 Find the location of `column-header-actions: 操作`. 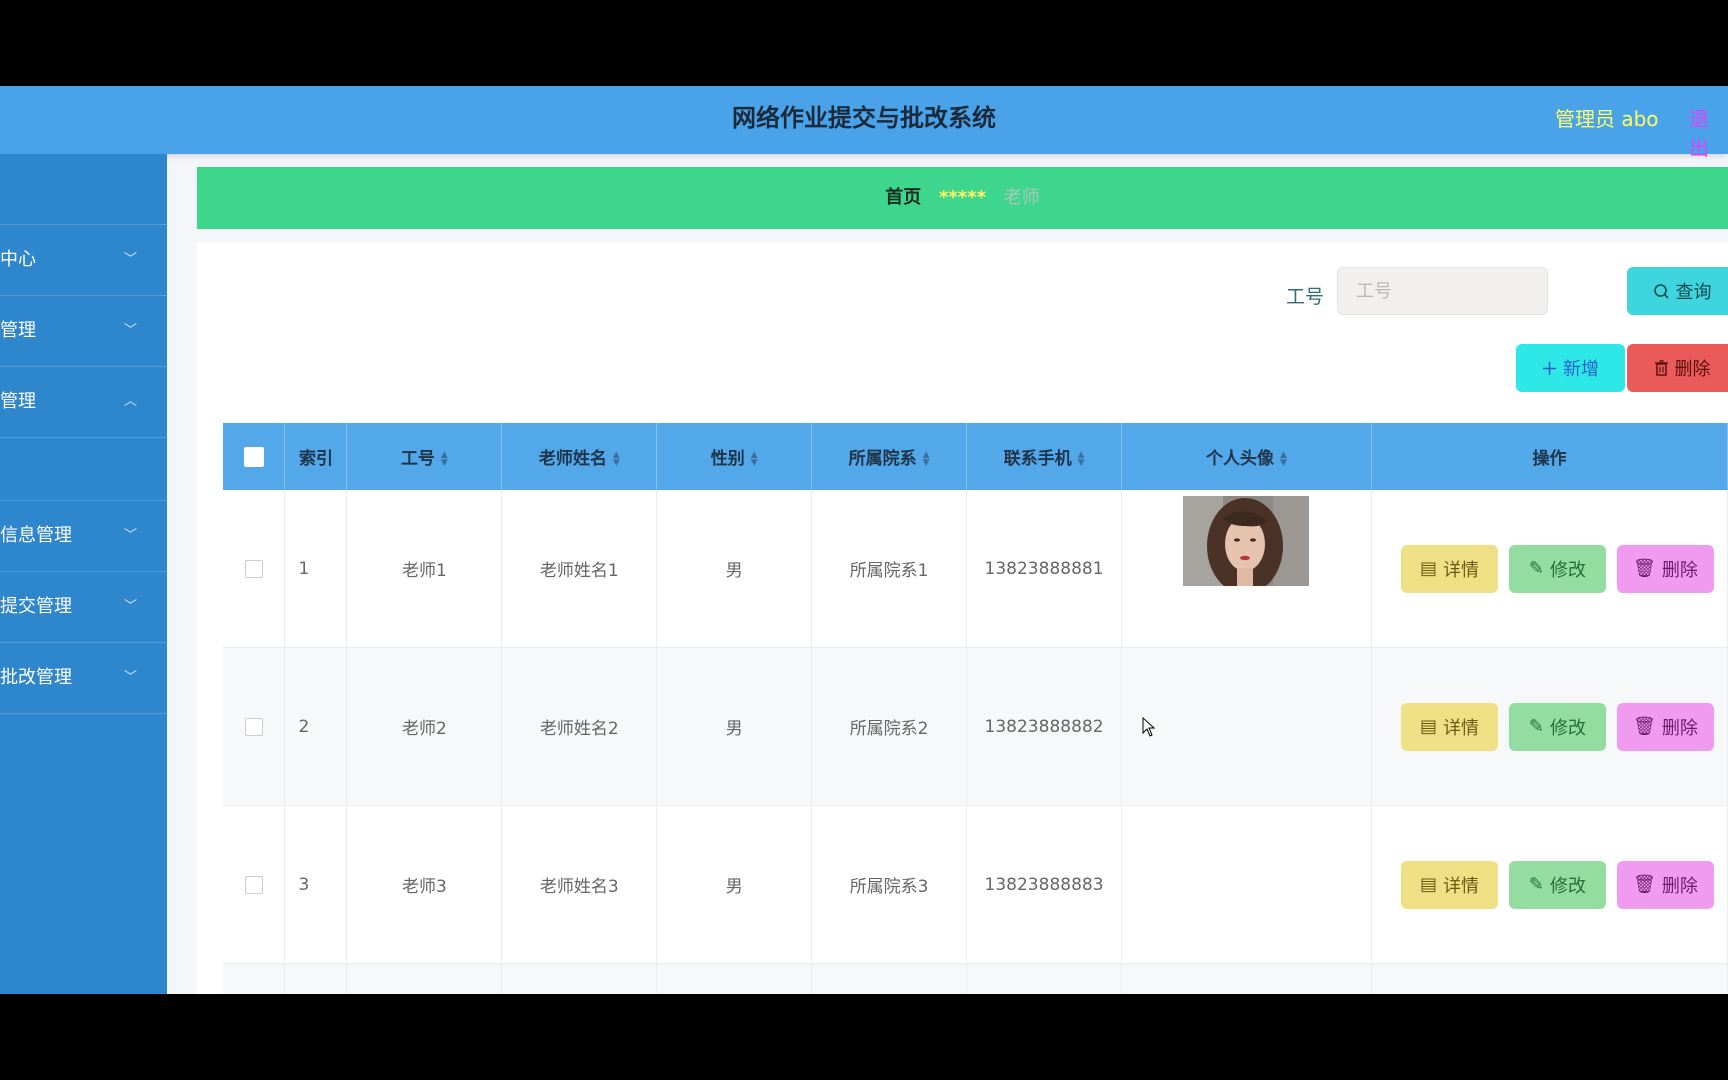

column-header-actions: 操作 is located at coordinates (1549, 456).